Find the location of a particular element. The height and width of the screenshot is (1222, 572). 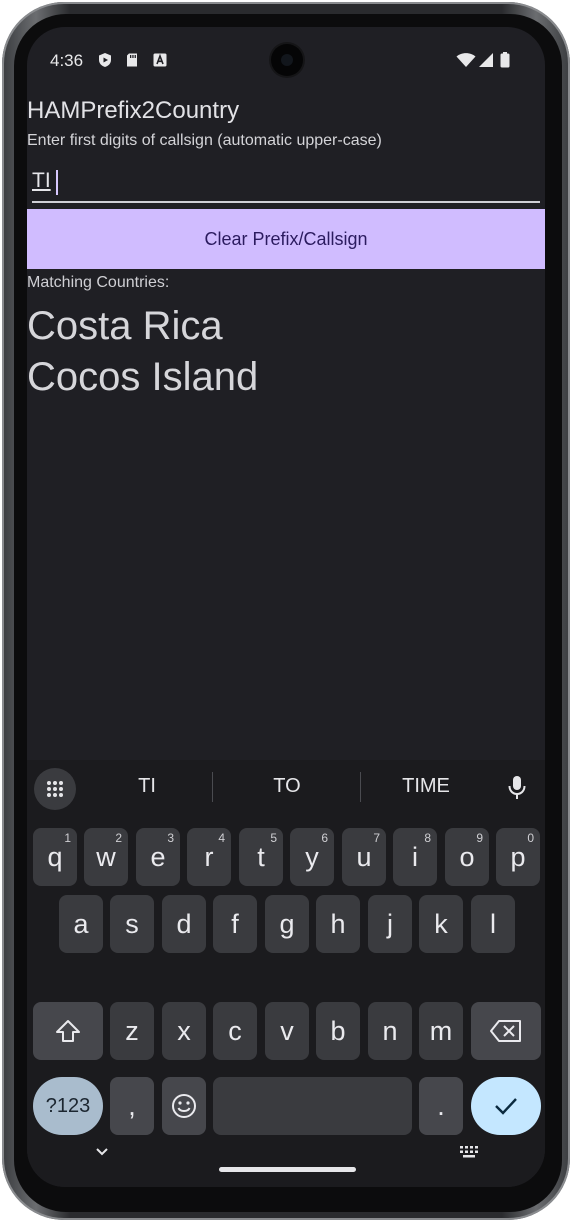

period-key: . is located at coordinates (441, 1106).